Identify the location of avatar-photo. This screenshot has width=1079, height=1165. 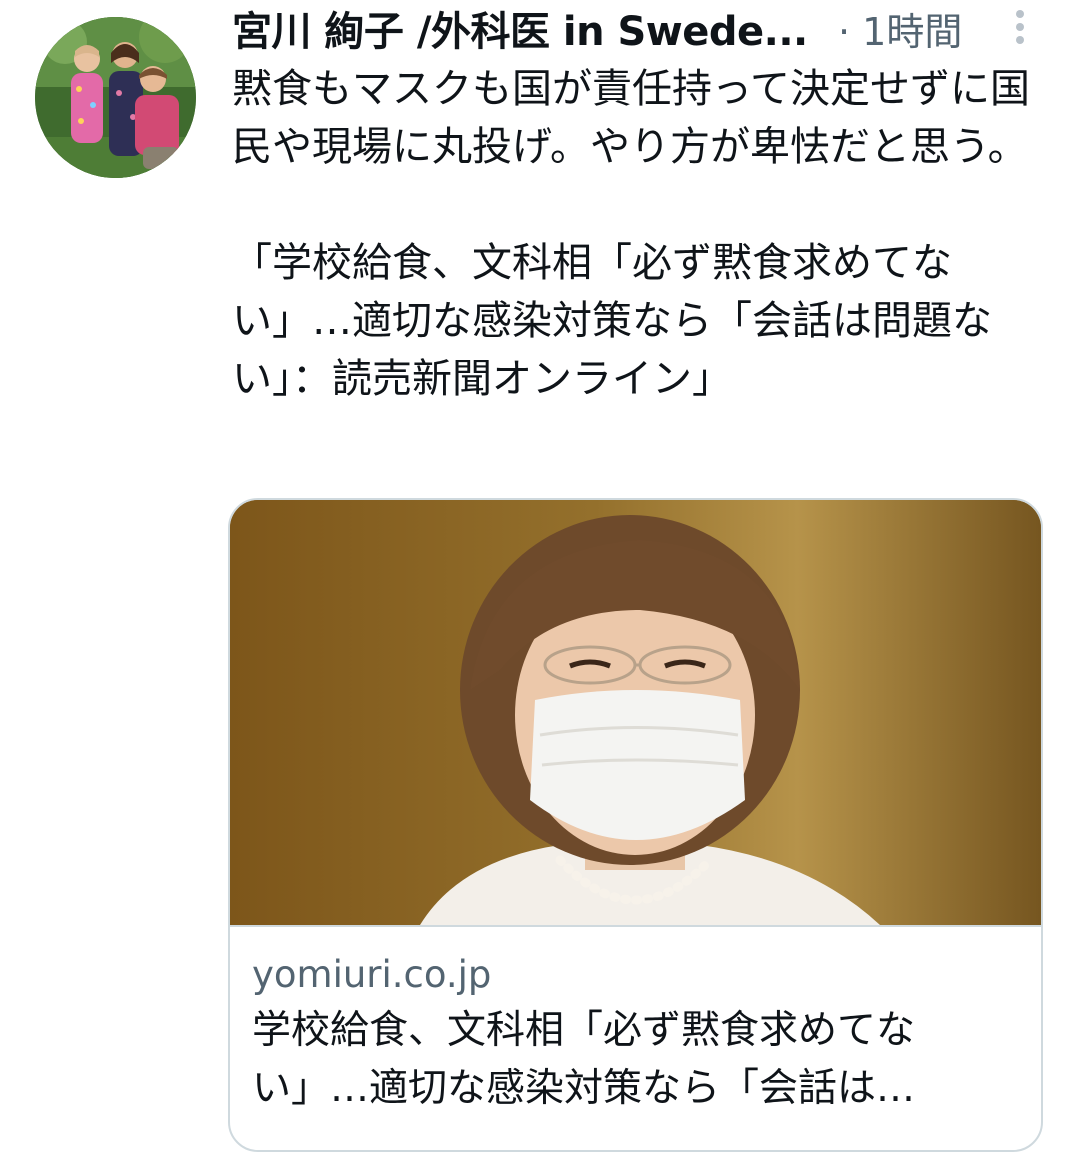
(115, 97).